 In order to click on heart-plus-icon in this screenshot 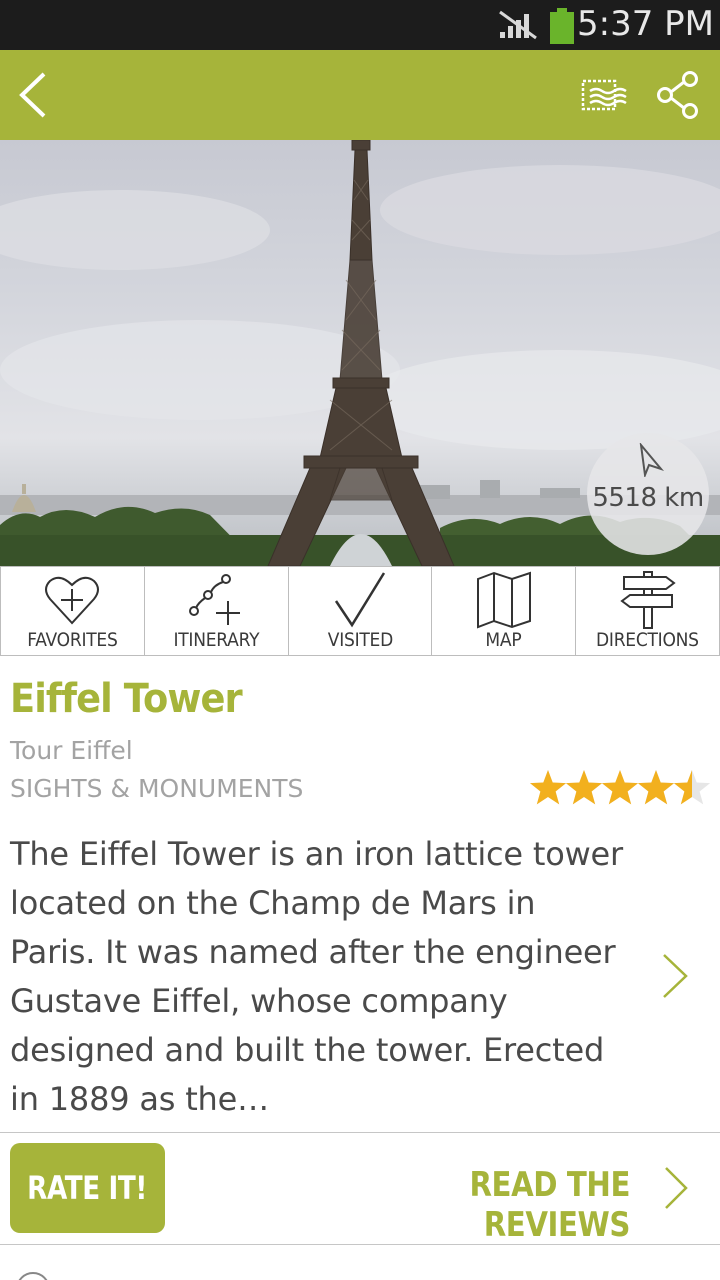, I will do `click(72, 600)`.